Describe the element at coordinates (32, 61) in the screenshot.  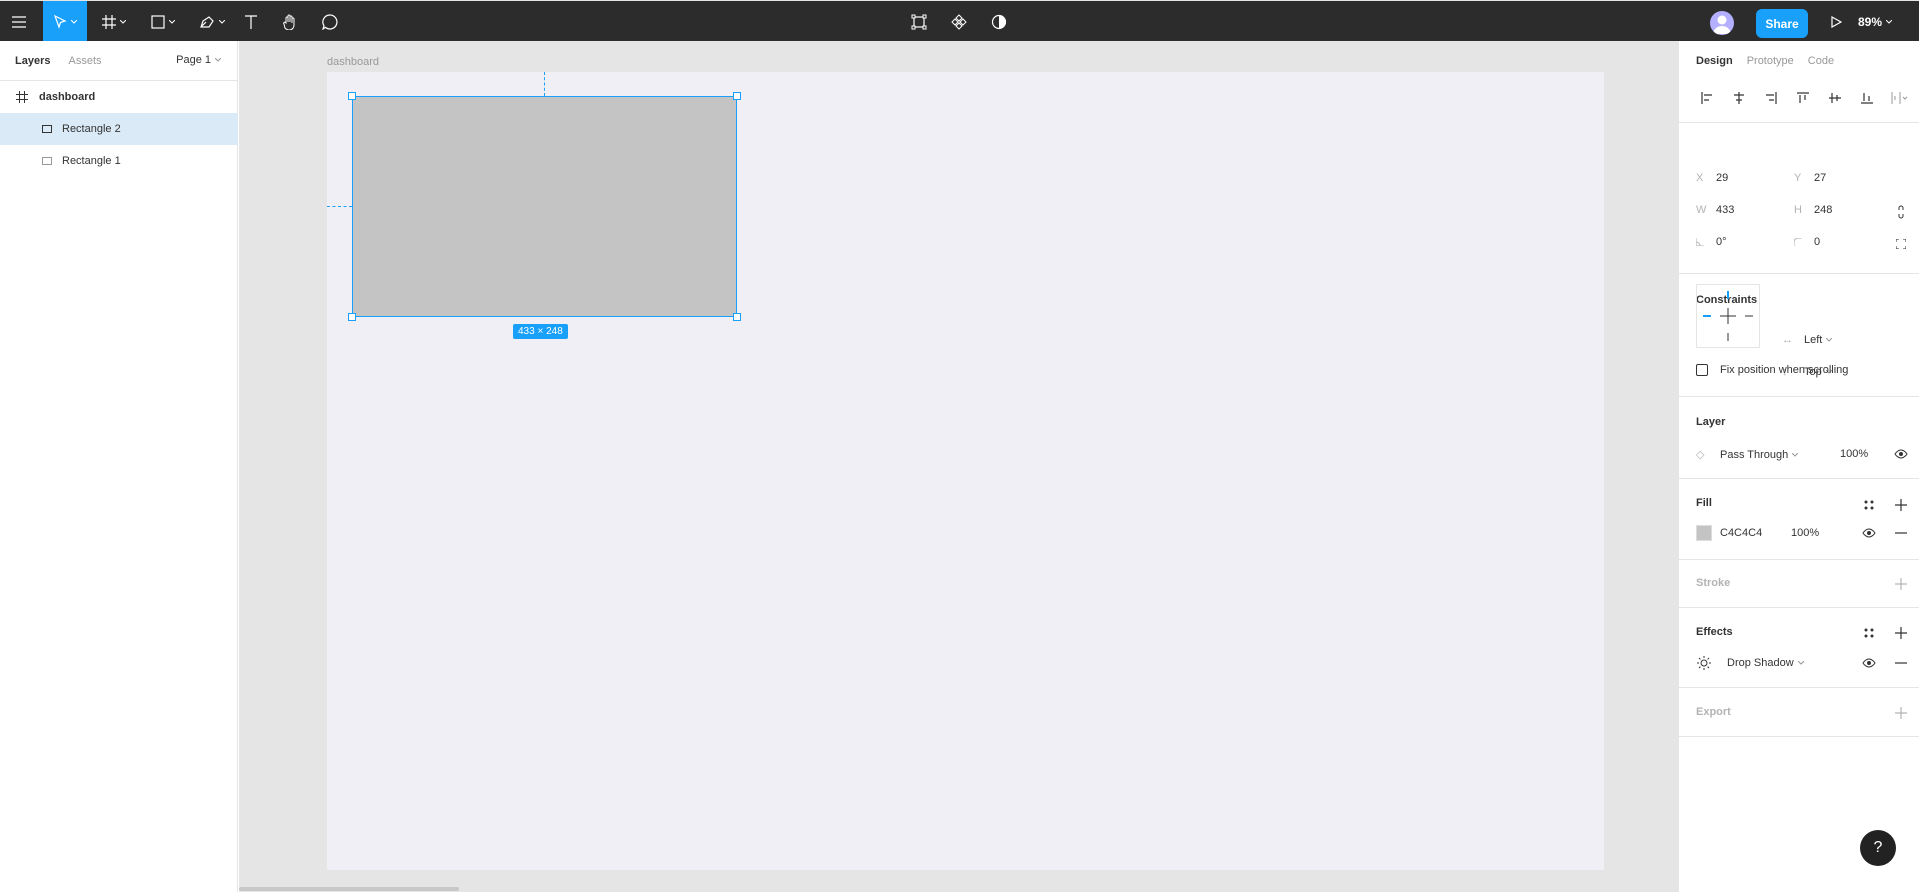
I see `tab-layers: Layers` at that location.